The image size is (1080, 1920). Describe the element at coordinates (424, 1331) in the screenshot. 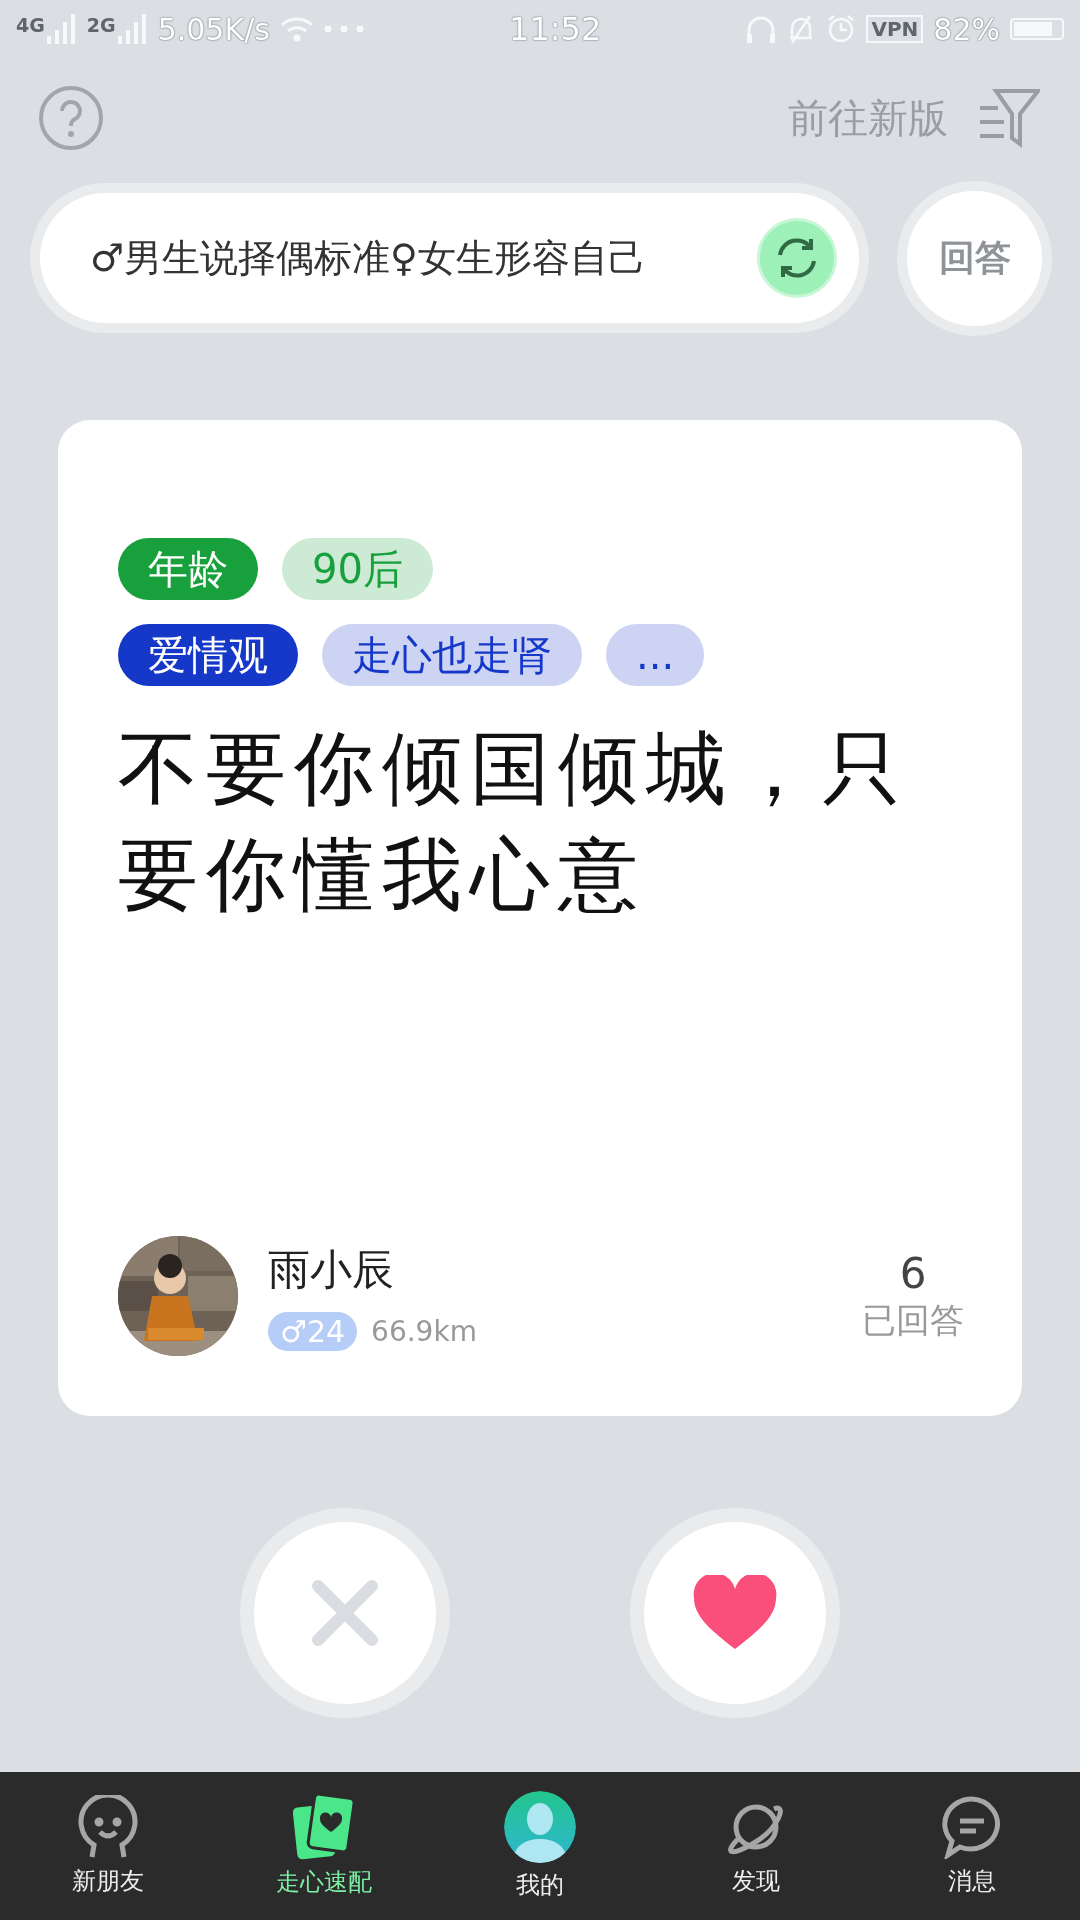

I see `distance: 66.9km` at that location.